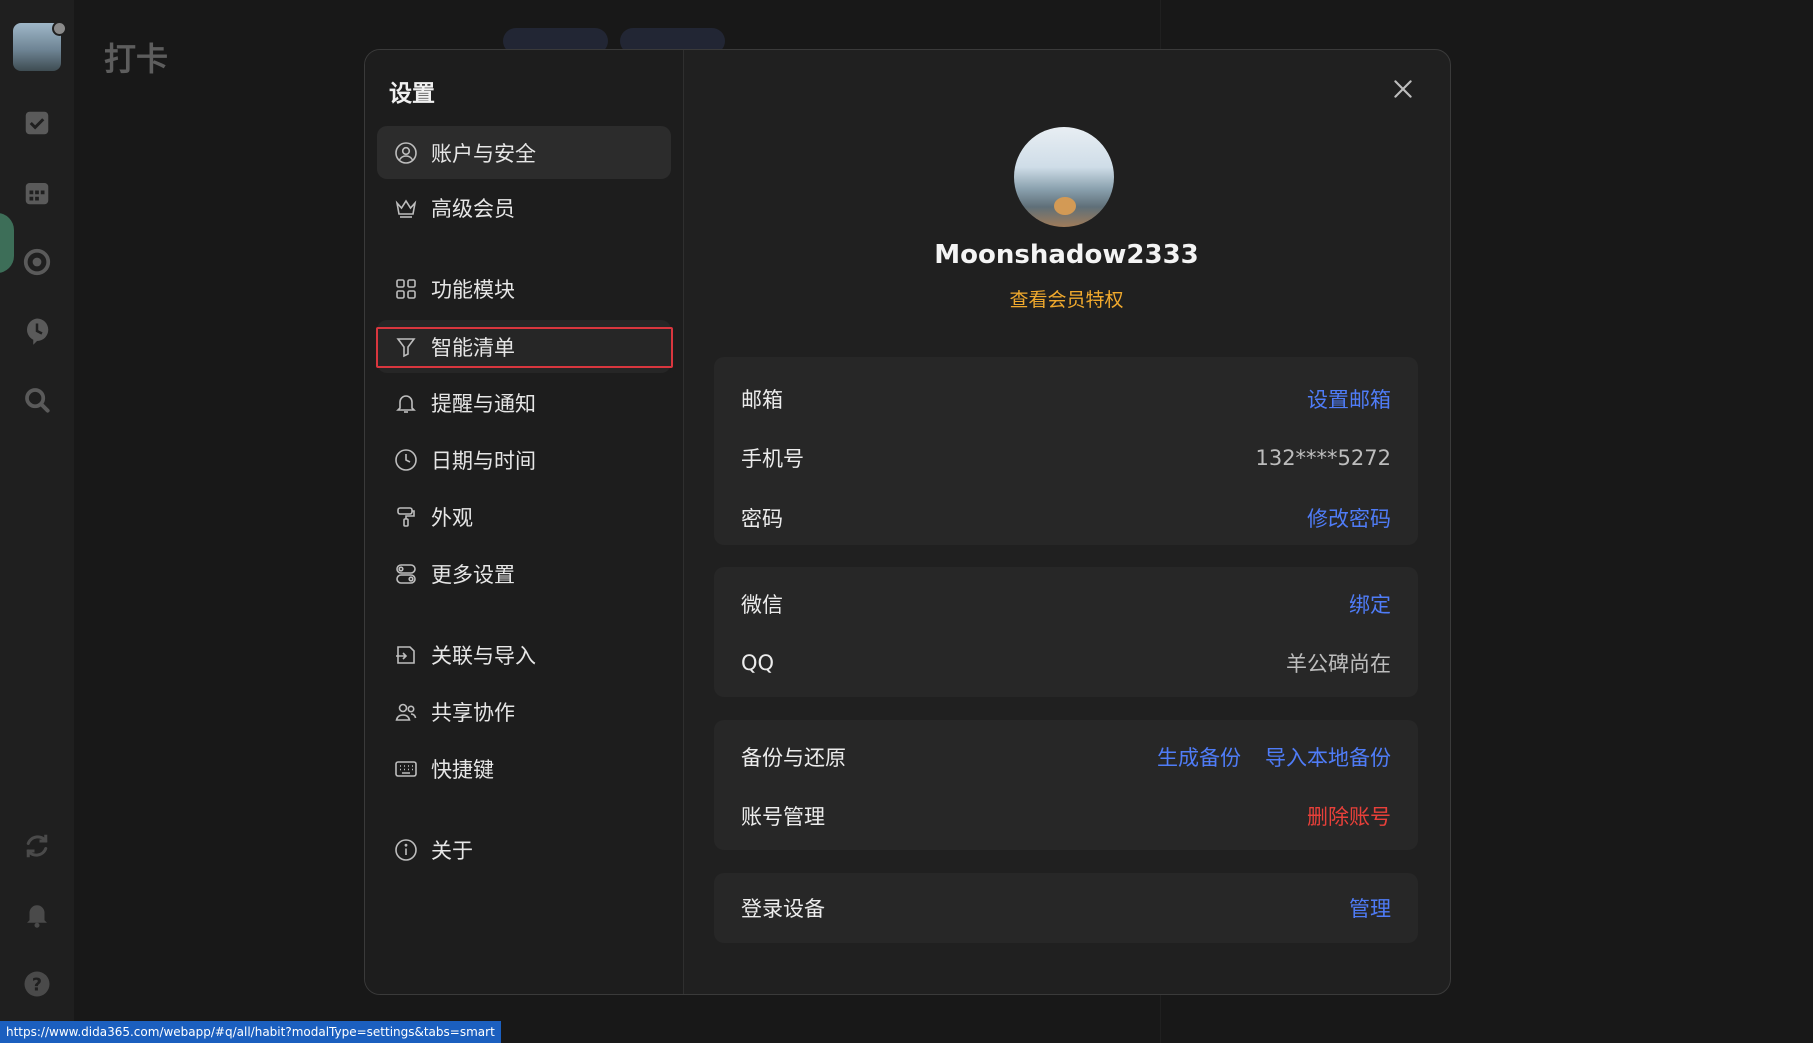  What do you see at coordinates (1199, 757) in the screenshot?
I see `generate-backup-link: 生成备份` at bounding box center [1199, 757].